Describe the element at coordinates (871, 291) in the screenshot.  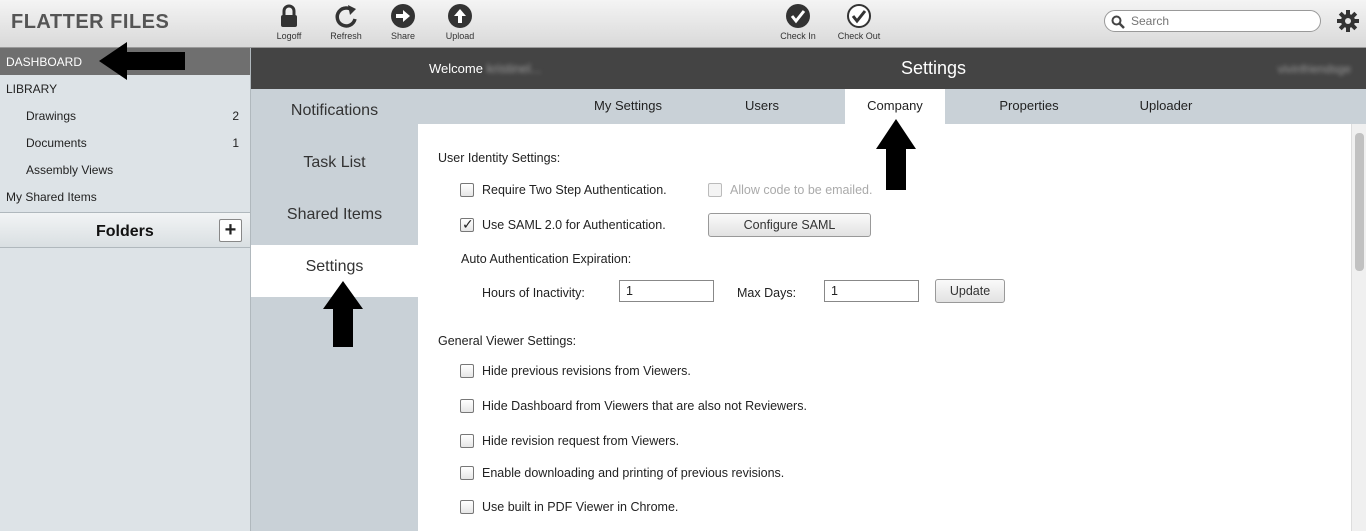
I see `max-days-input: 1` at that location.